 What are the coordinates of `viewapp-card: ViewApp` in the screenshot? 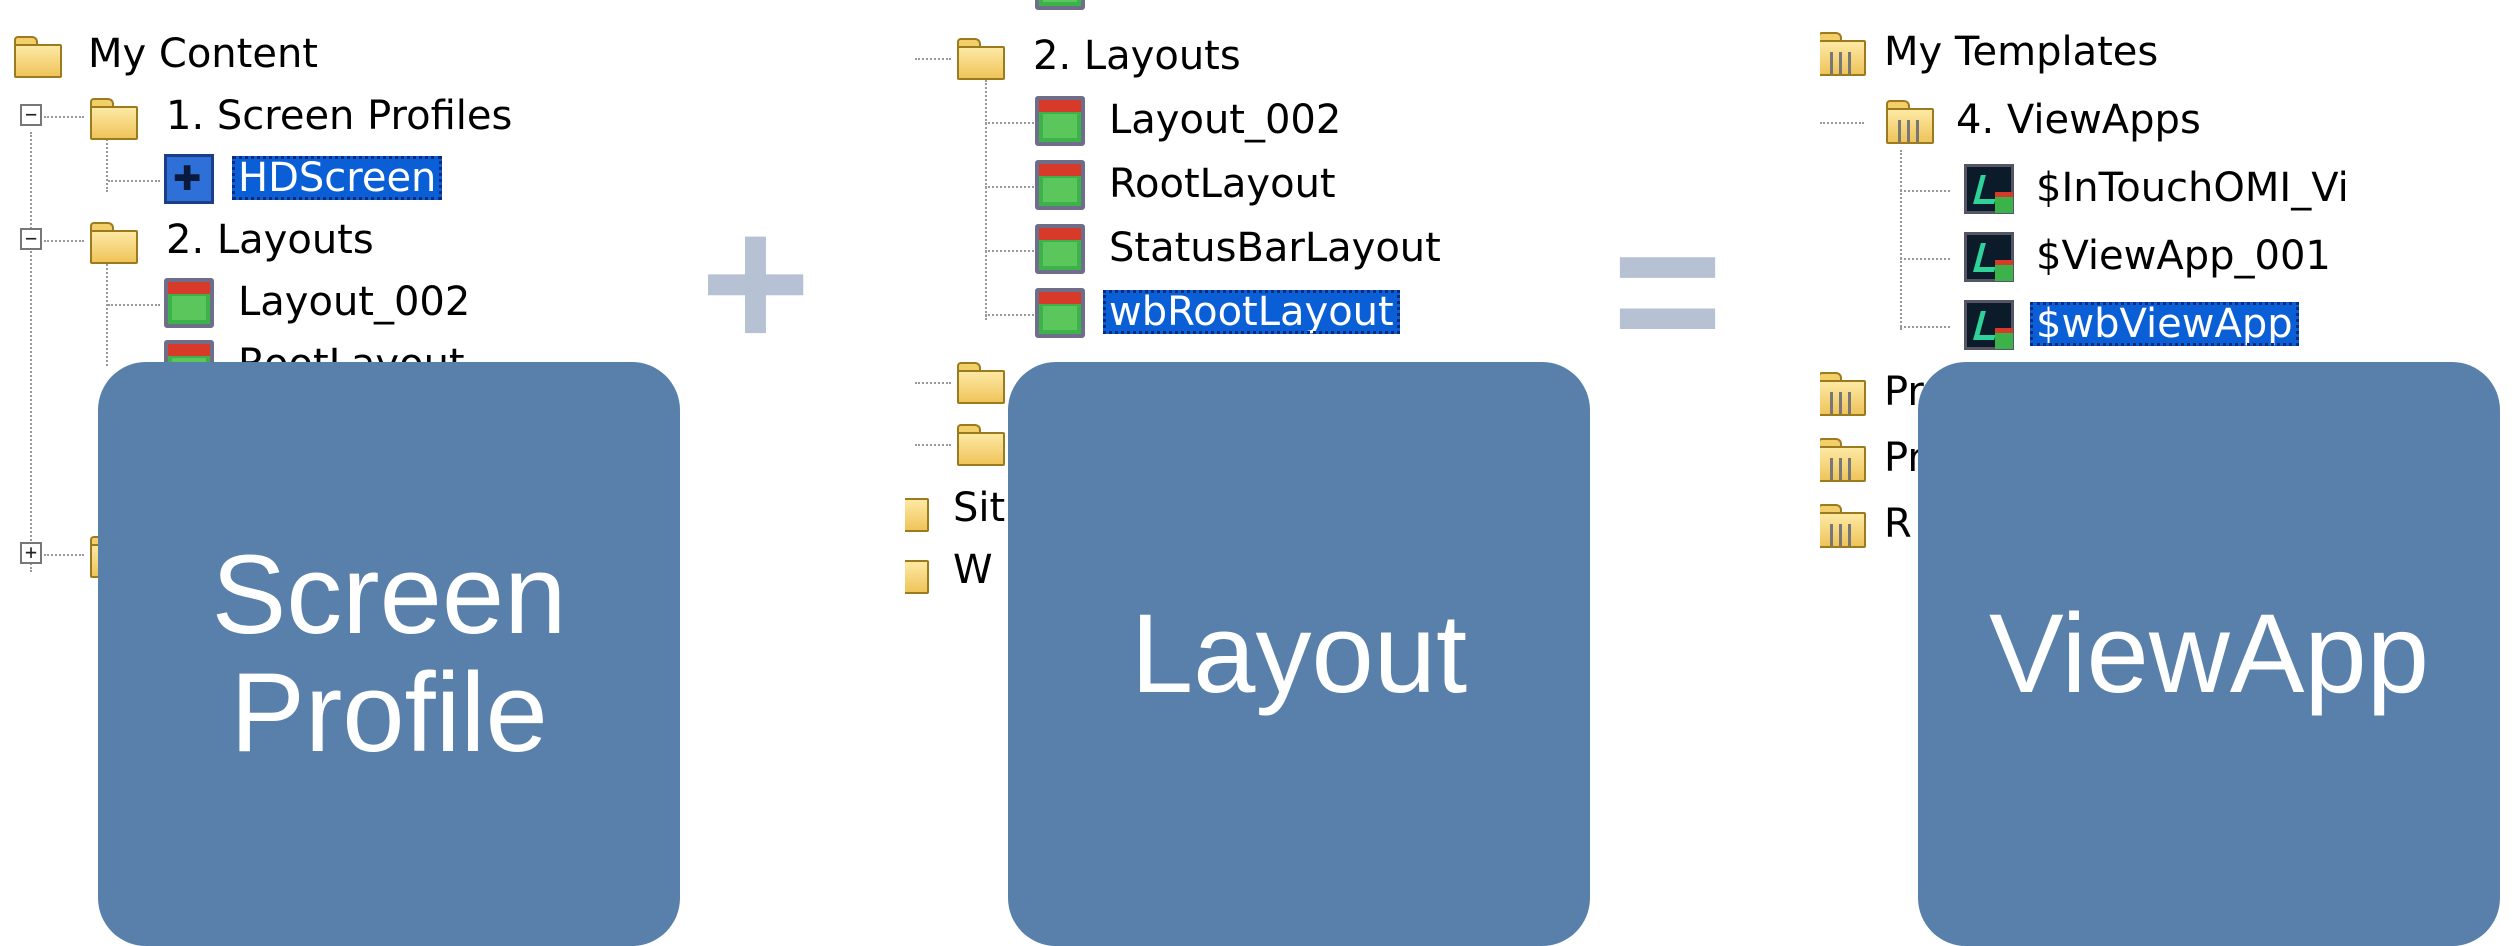 It's located at (2209, 654).